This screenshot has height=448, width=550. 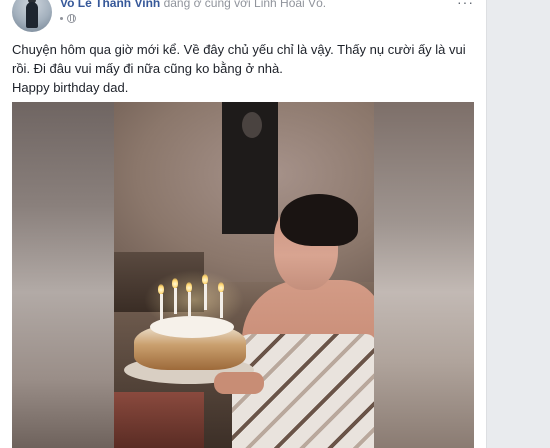 I want to click on author-name-link: Vo Le Thanh Vinh, so click(x=110, y=5).